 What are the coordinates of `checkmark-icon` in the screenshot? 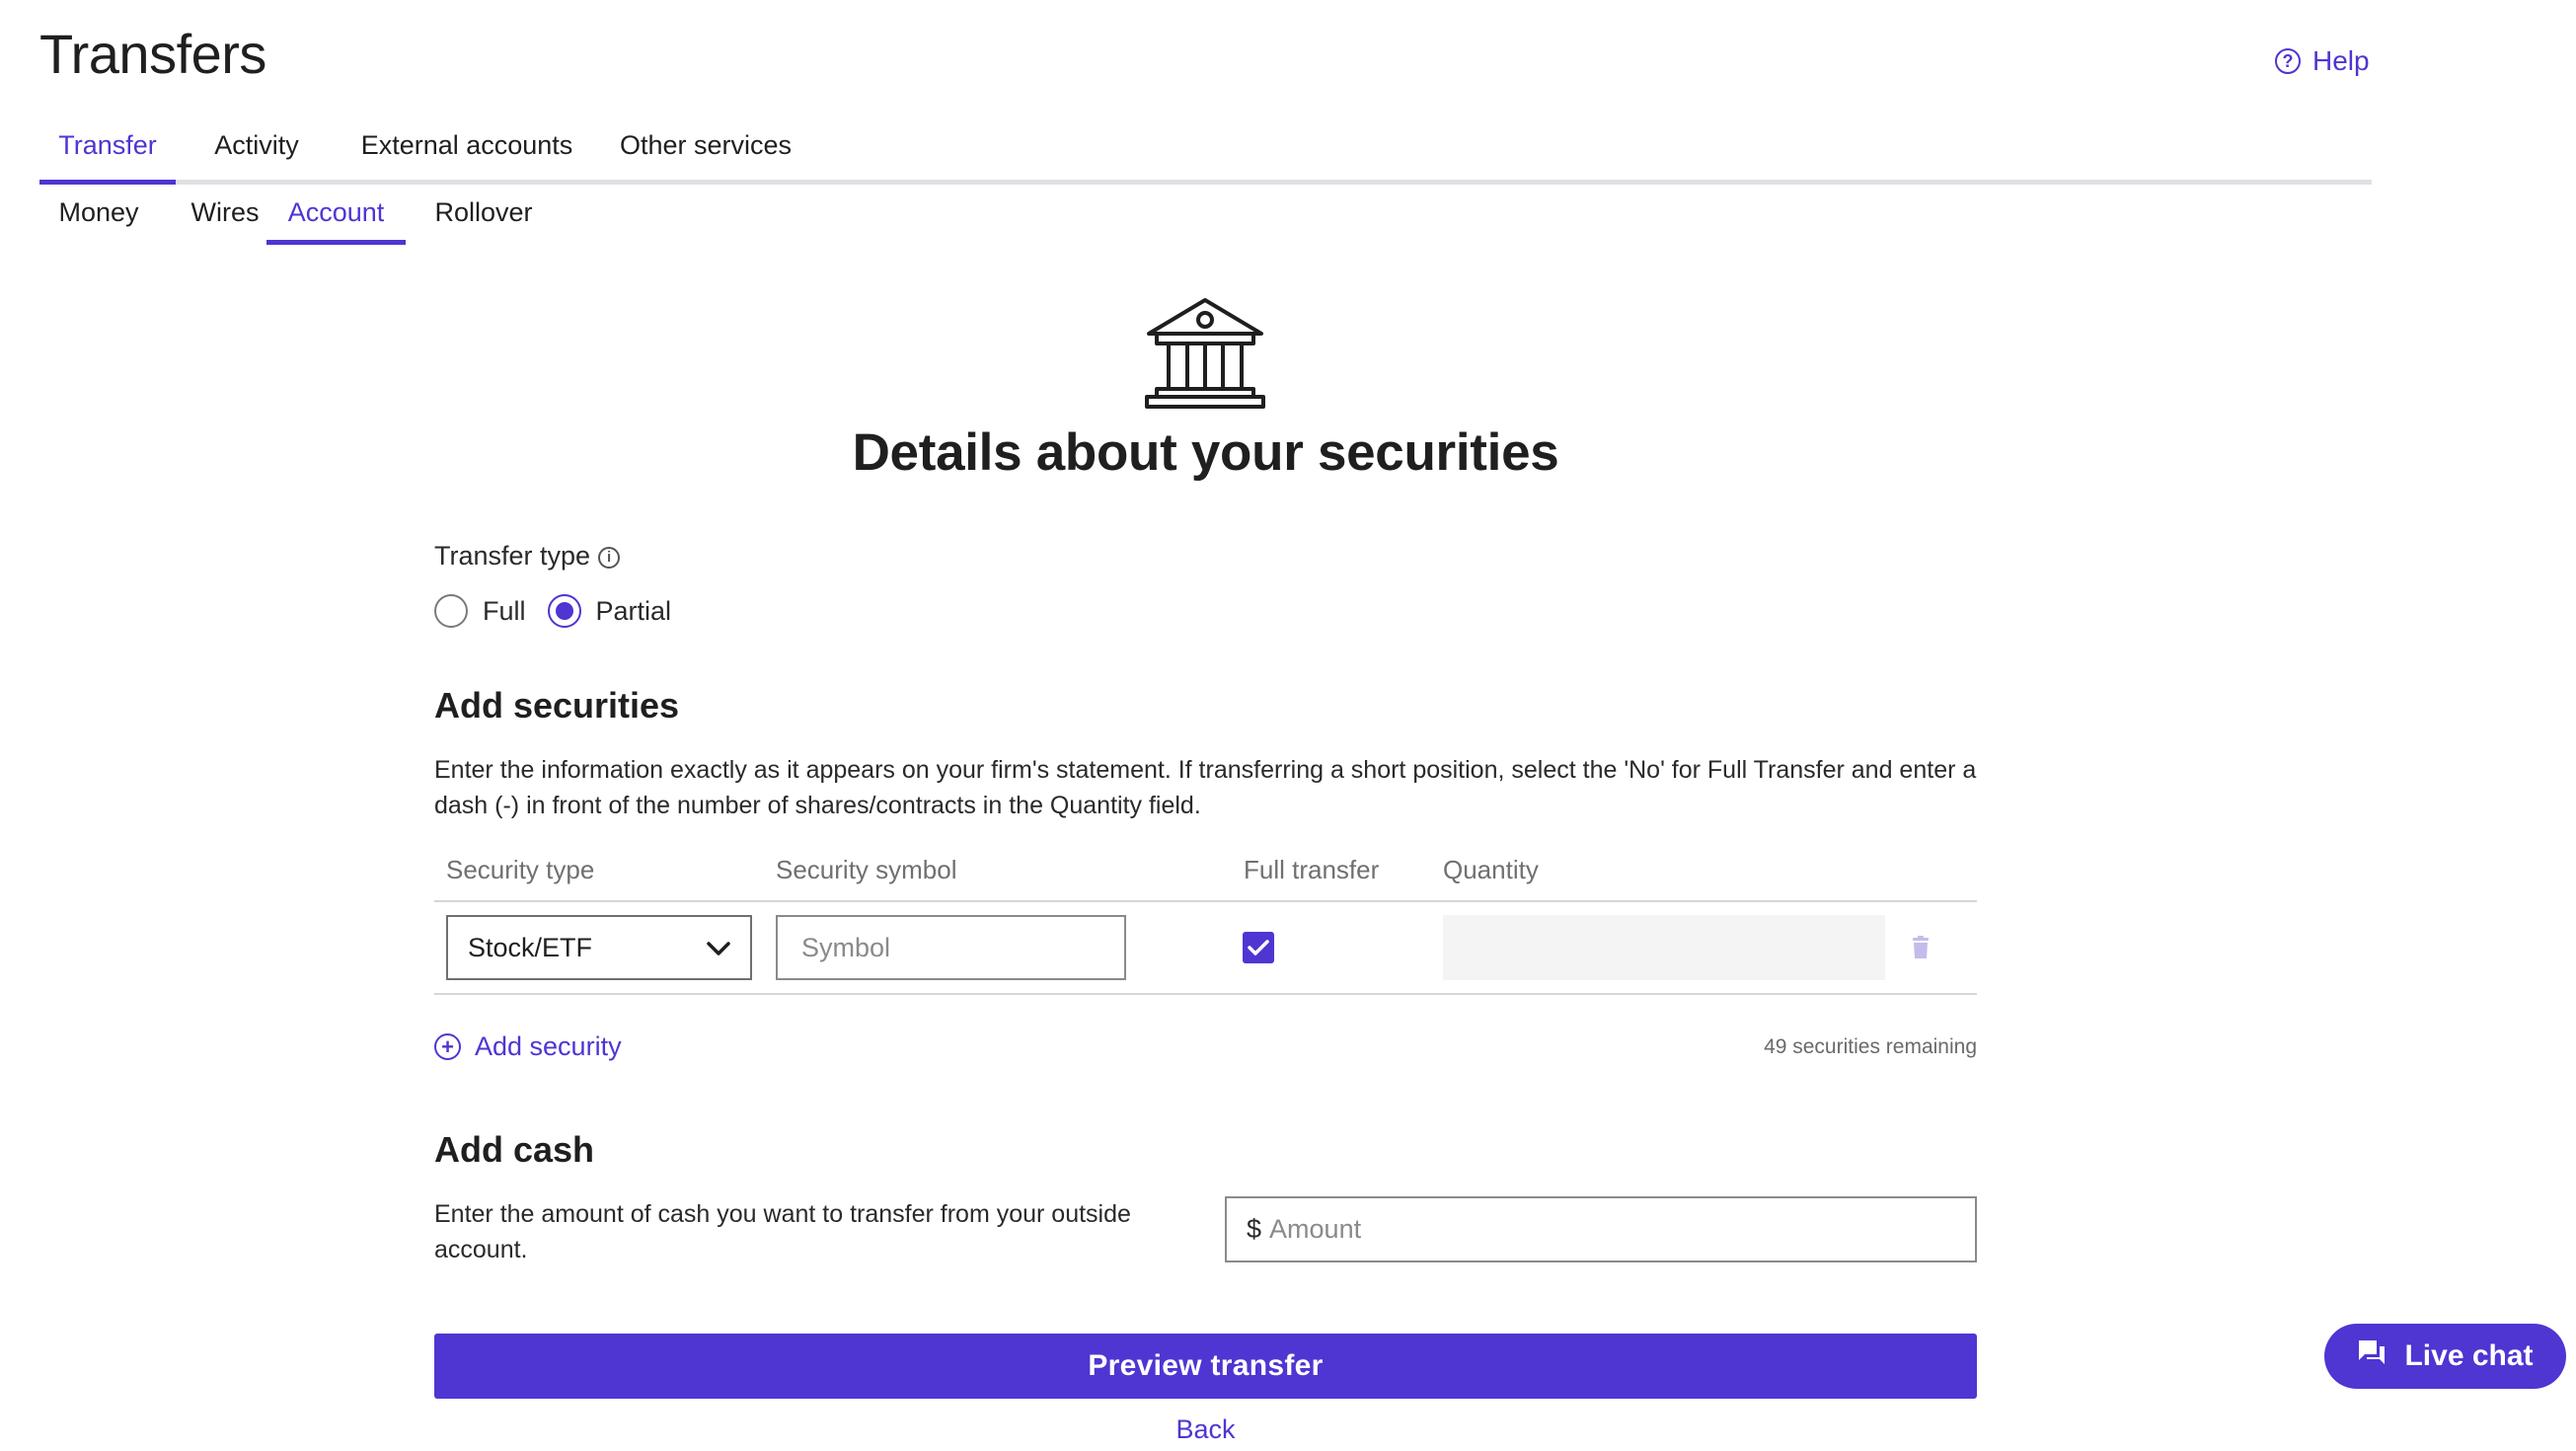 It's located at (1258, 947).